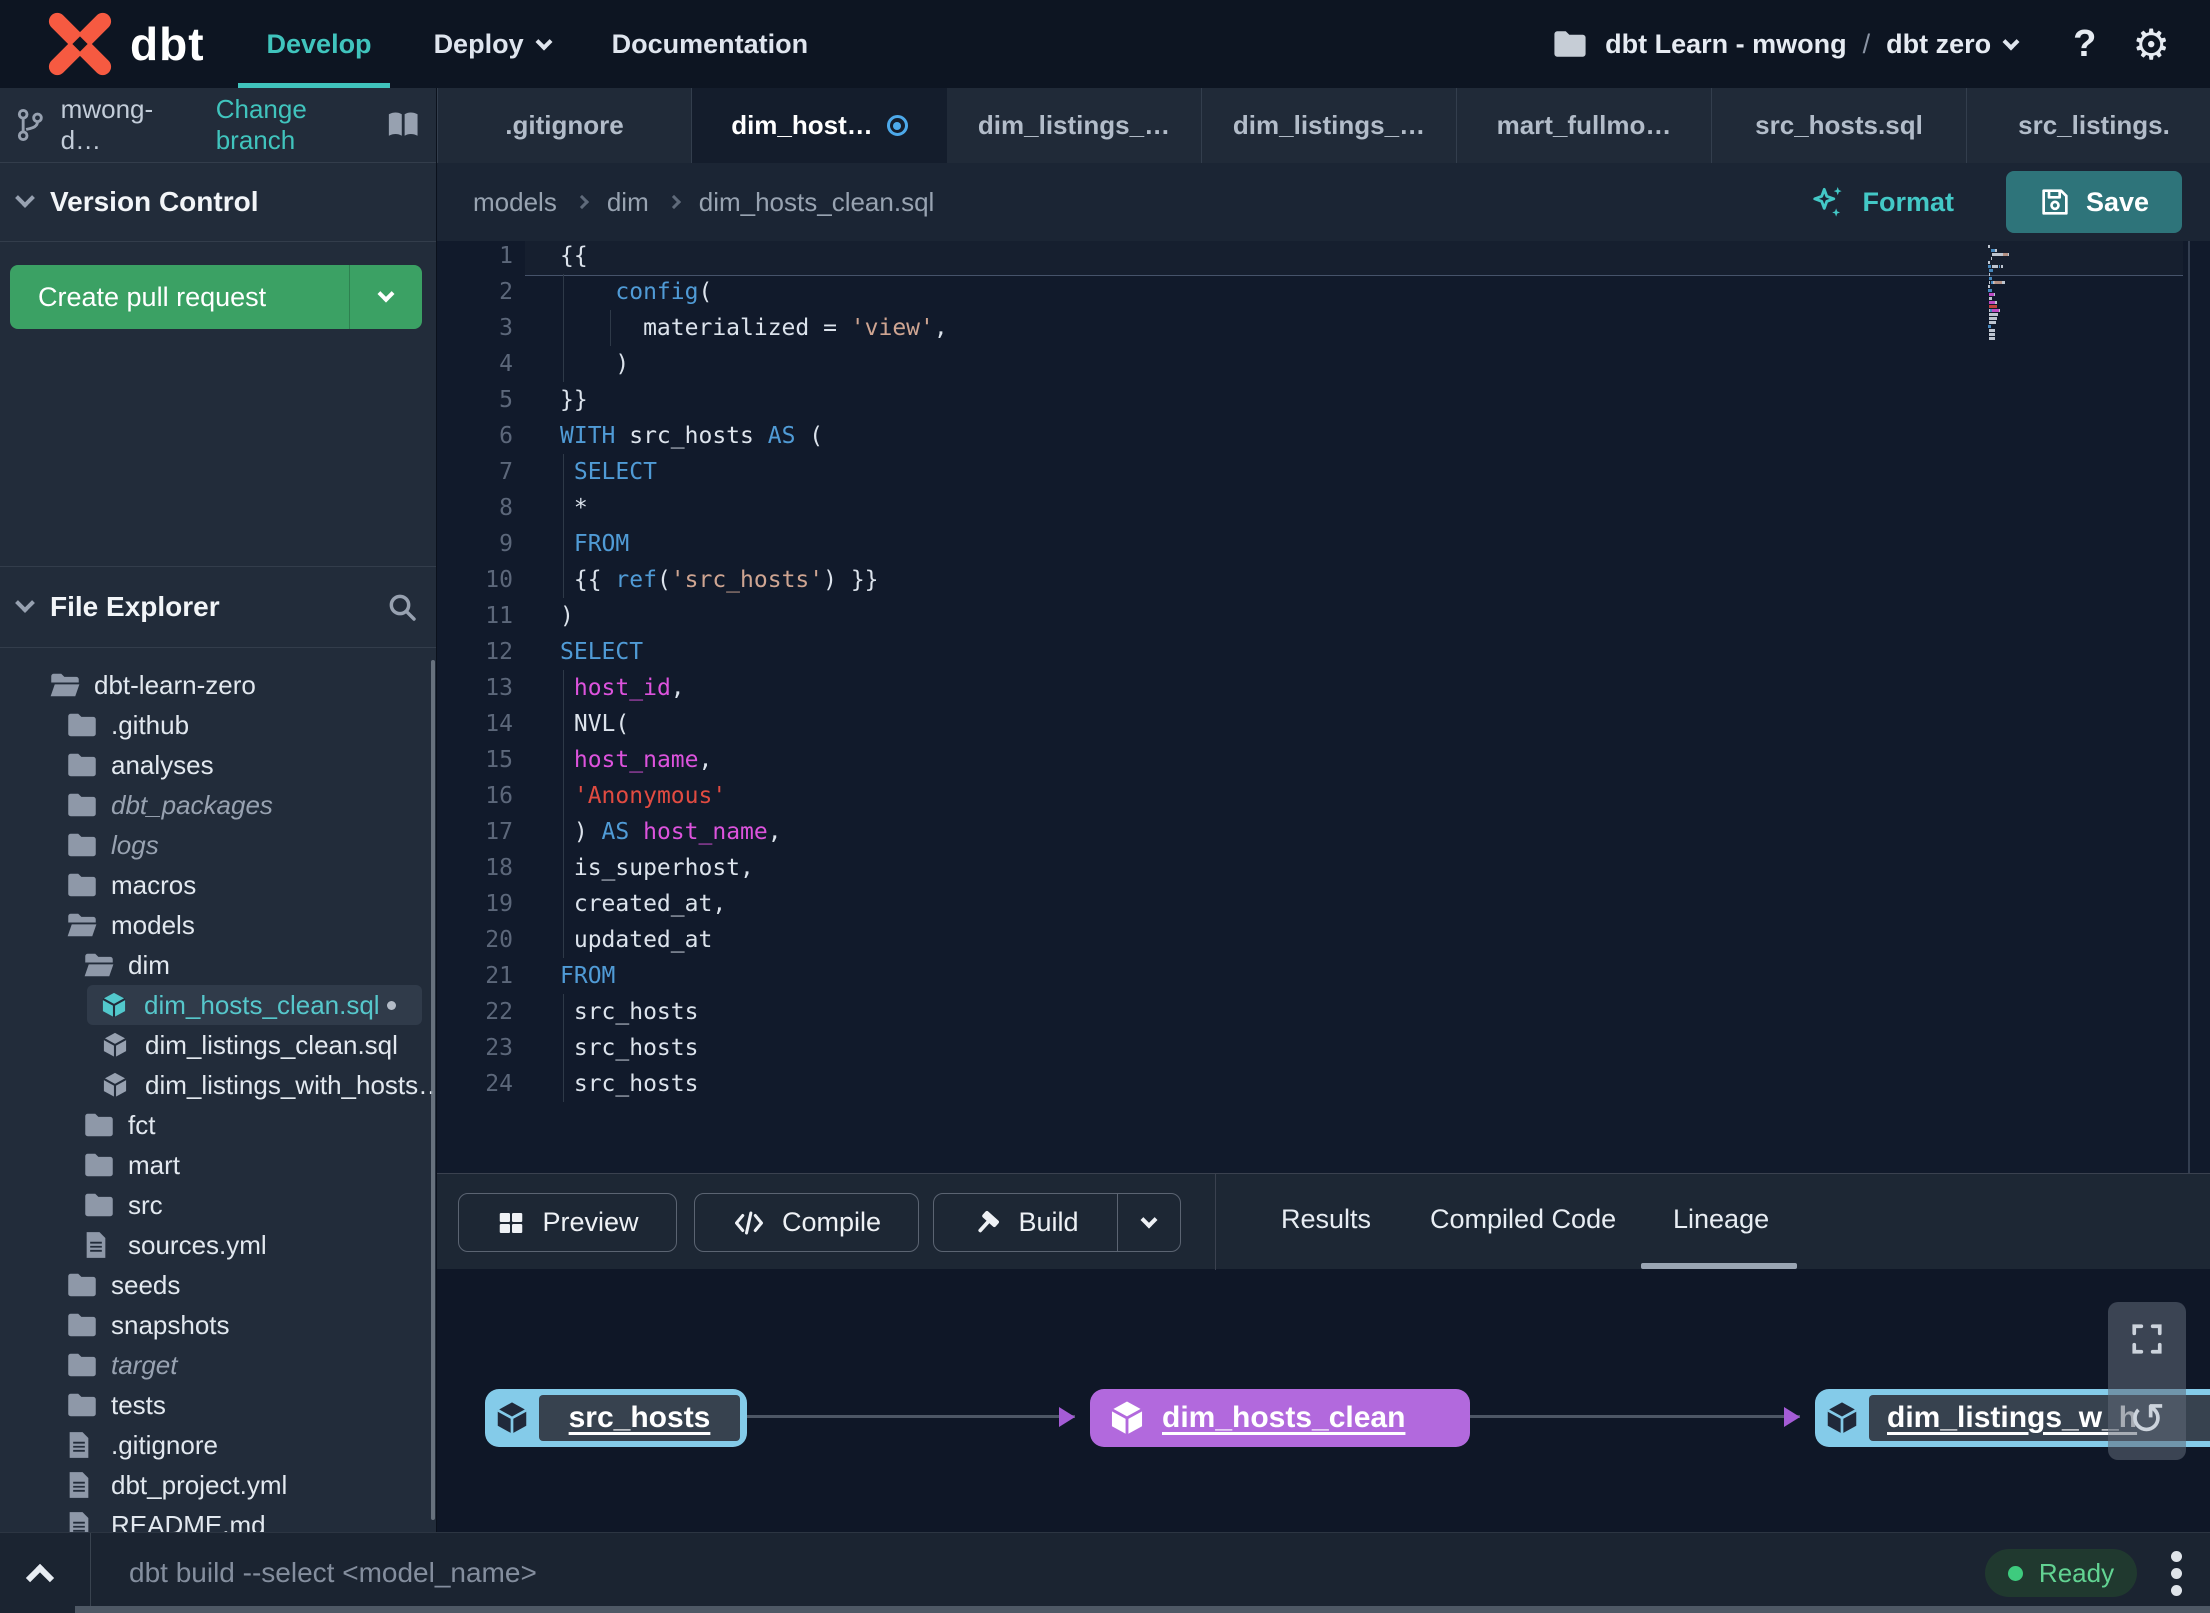 This screenshot has height=1613, width=2210. What do you see at coordinates (2094, 202) in the screenshot?
I see `save-button: Save` at bounding box center [2094, 202].